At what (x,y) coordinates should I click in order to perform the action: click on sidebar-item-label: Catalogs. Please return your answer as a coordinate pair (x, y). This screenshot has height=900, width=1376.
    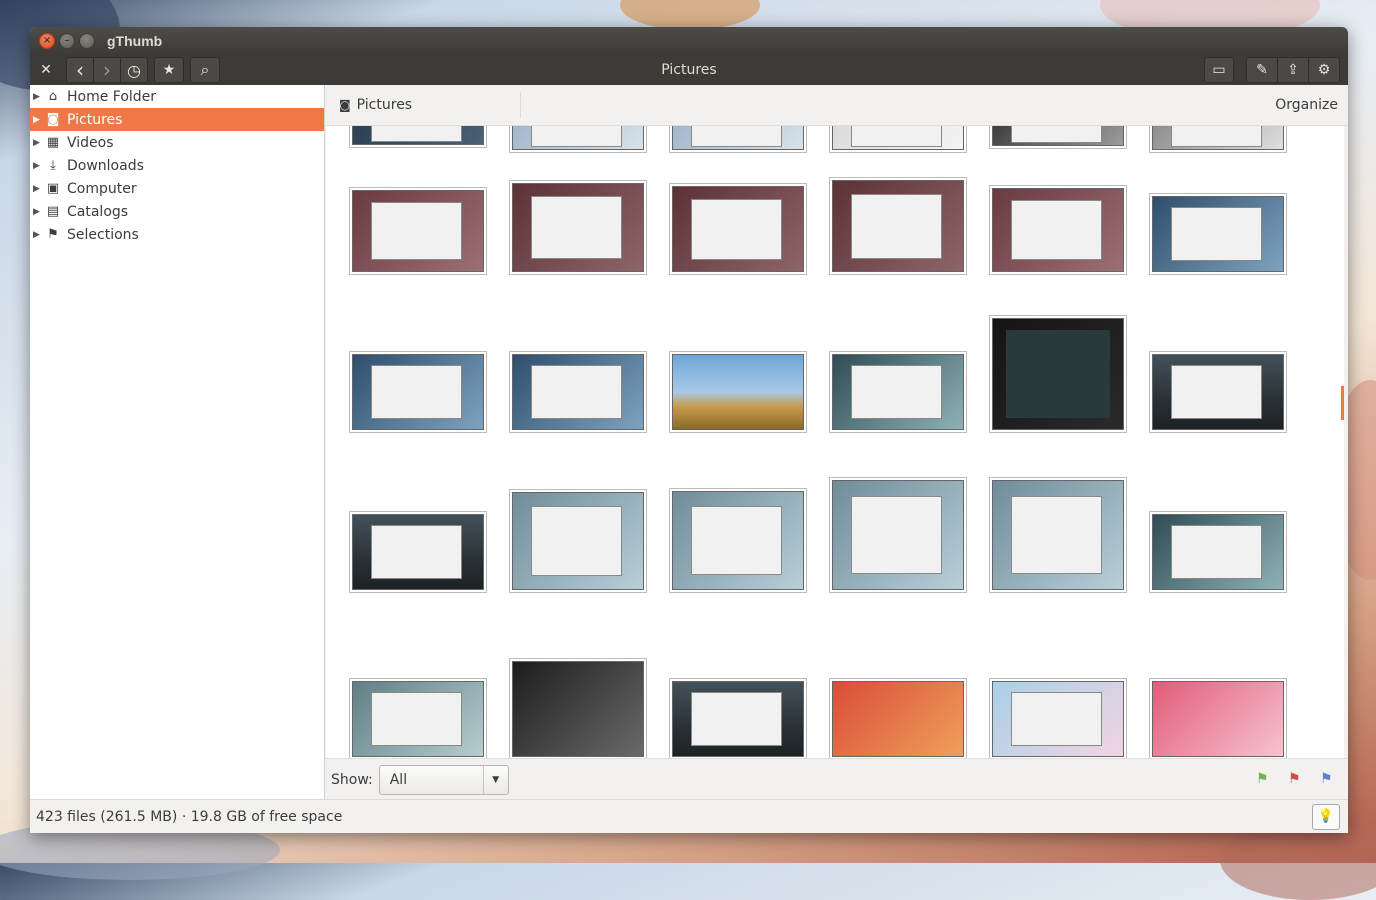
    Looking at the image, I should click on (98, 211).